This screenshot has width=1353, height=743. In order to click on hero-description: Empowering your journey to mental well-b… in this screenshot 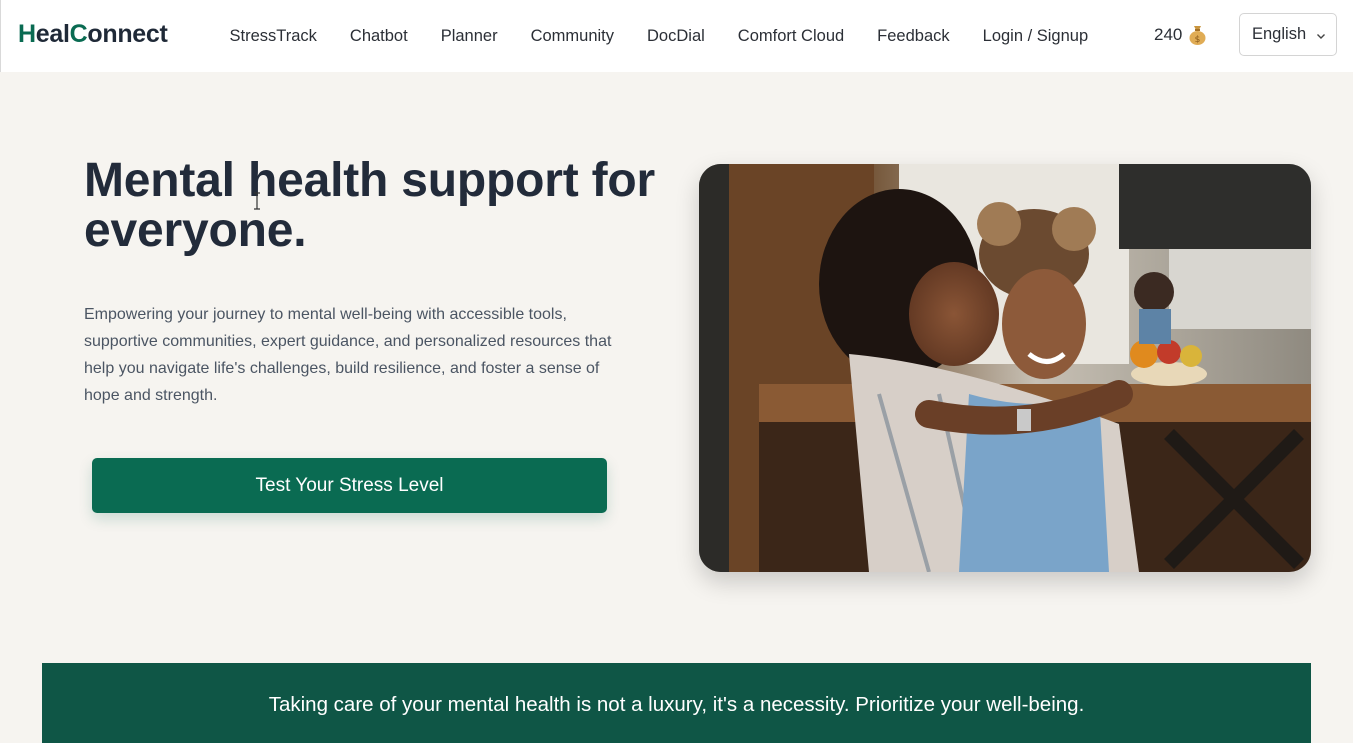, I will do `click(348, 355)`.